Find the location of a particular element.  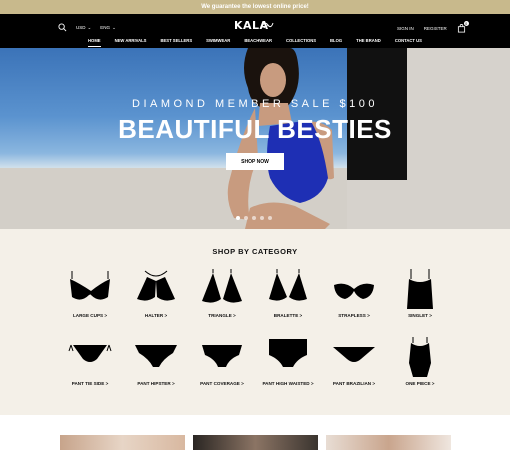

category-label: HALTER > is located at coordinates (156, 315).